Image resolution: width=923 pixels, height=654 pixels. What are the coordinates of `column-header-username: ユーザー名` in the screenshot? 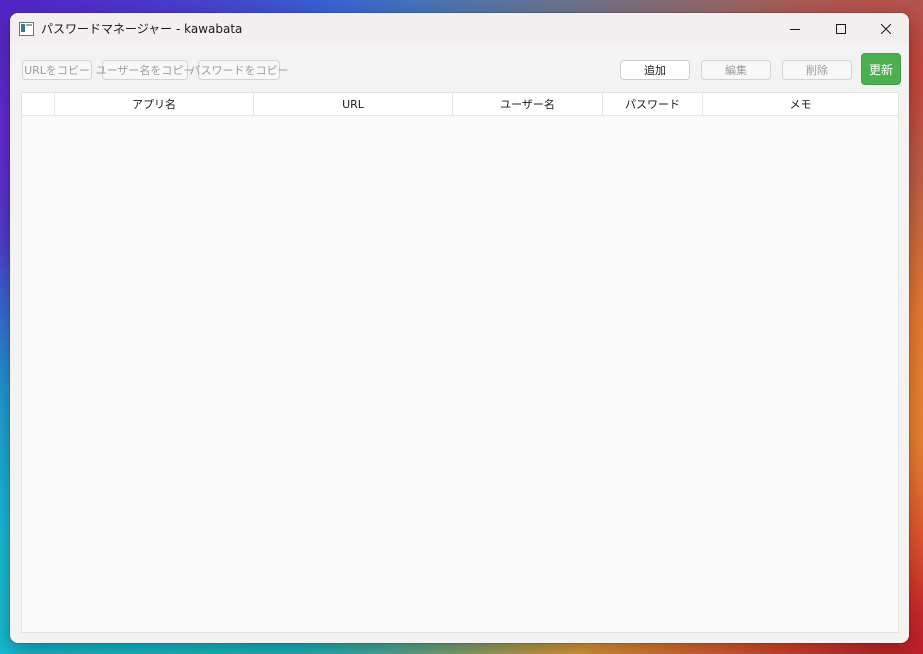 It's located at (528, 104).